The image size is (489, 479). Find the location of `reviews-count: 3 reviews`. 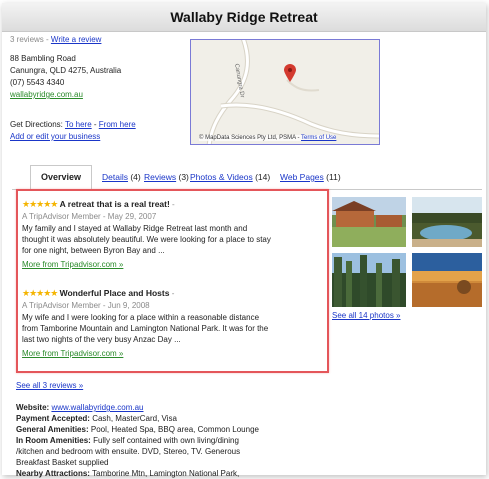

reviews-count: 3 reviews is located at coordinates (27, 39).